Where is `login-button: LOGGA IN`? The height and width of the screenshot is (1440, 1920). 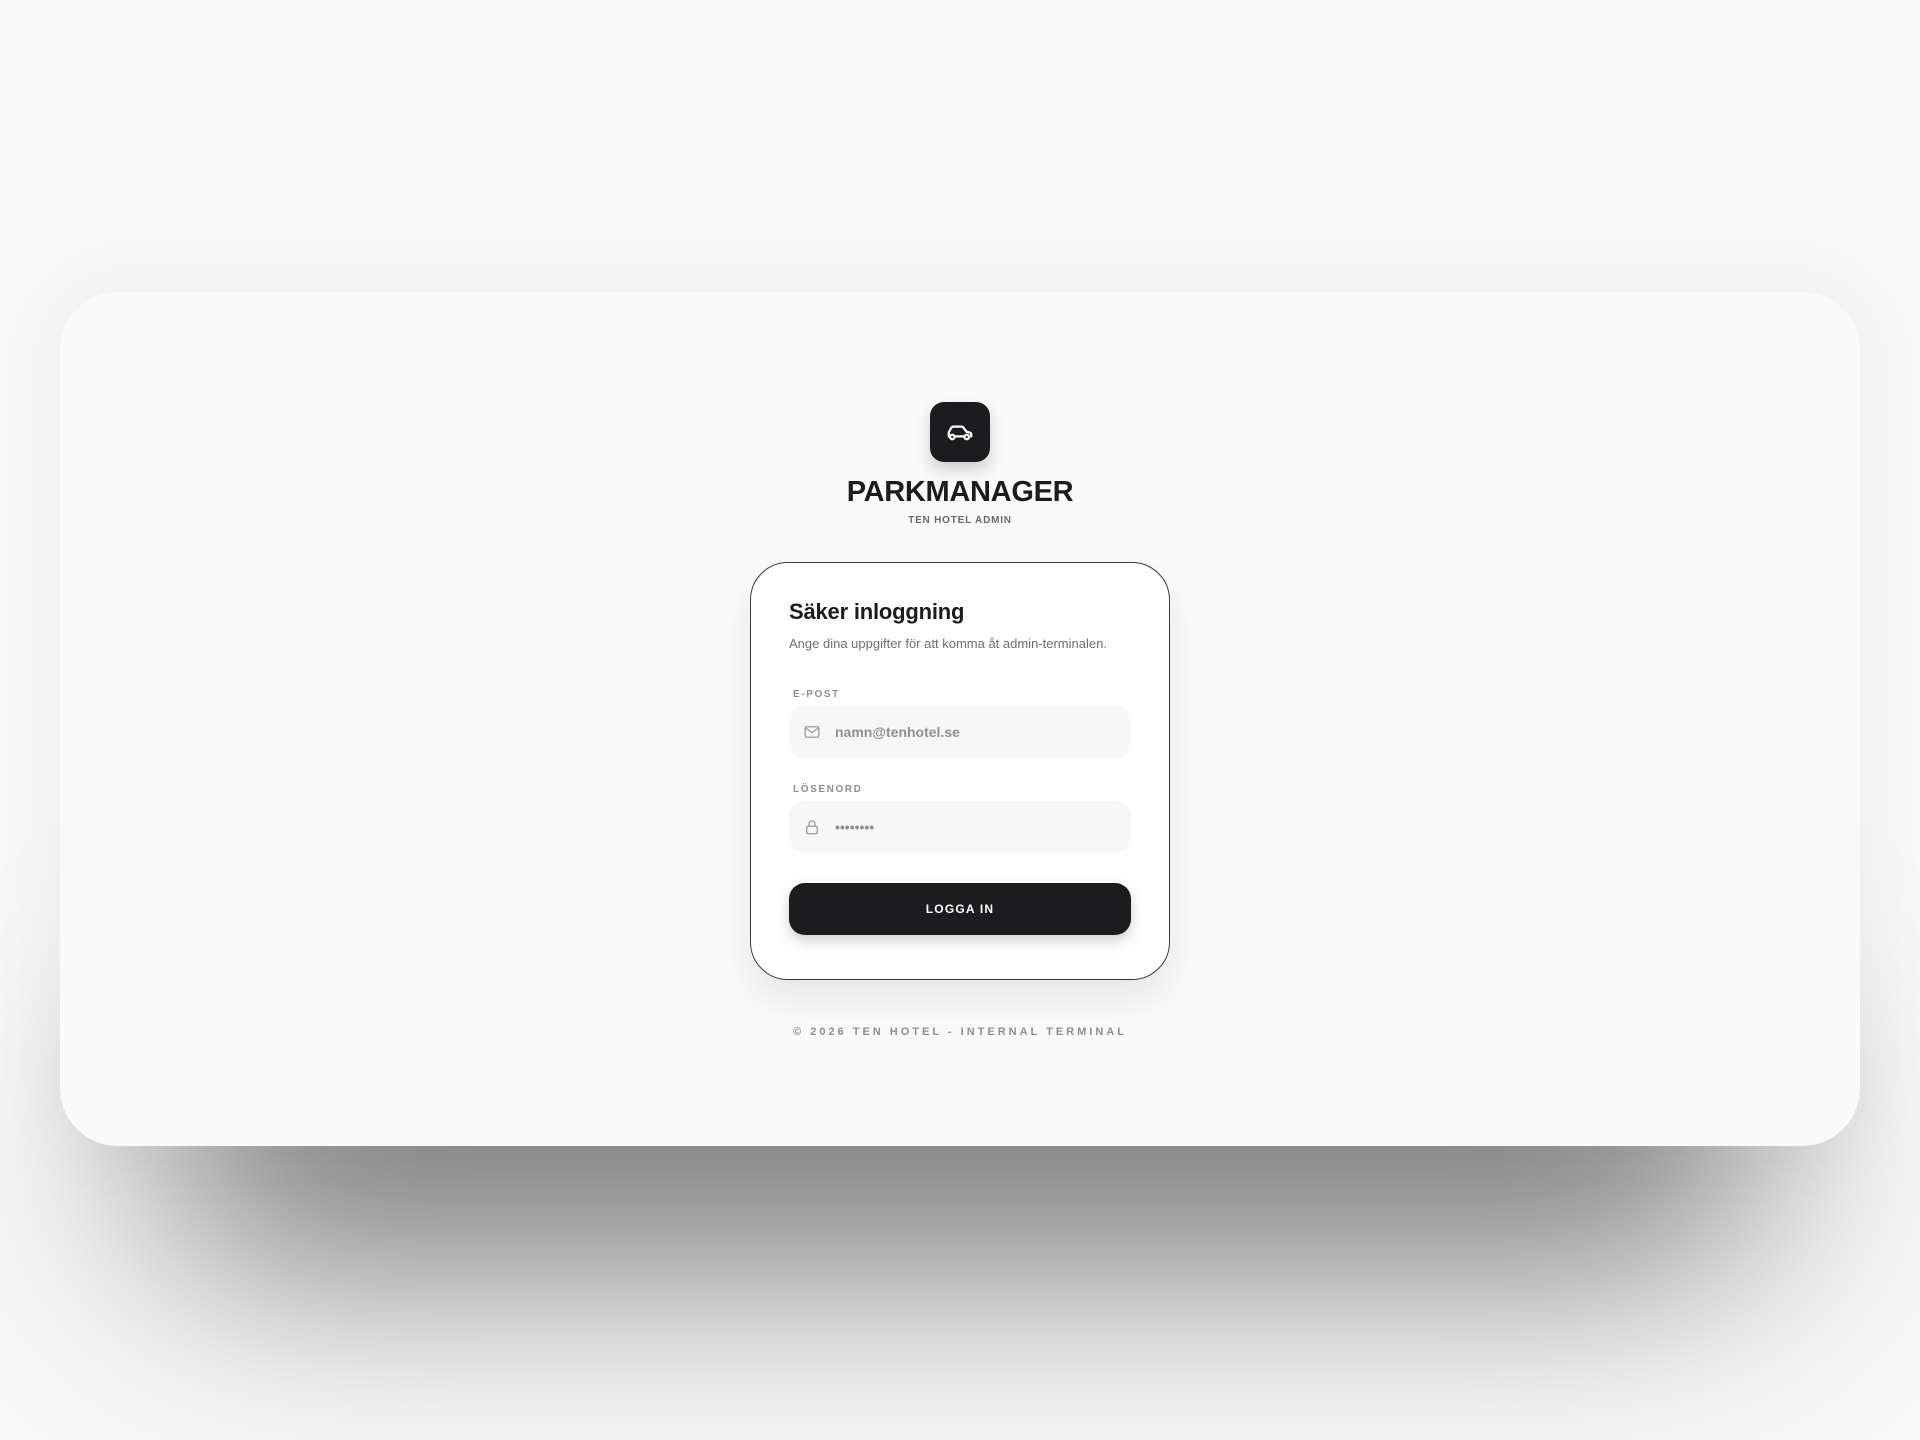 login-button: LOGGA IN is located at coordinates (960, 909).